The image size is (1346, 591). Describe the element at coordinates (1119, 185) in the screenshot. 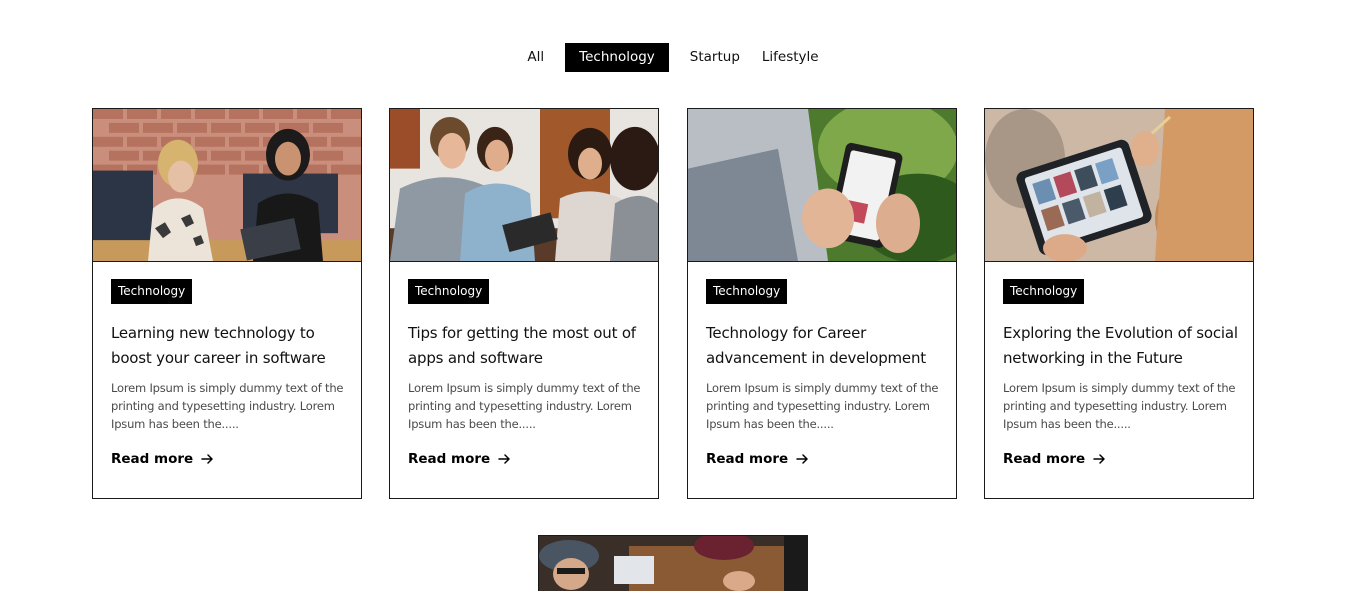

I see `tablet-stylus-photo` at that location.